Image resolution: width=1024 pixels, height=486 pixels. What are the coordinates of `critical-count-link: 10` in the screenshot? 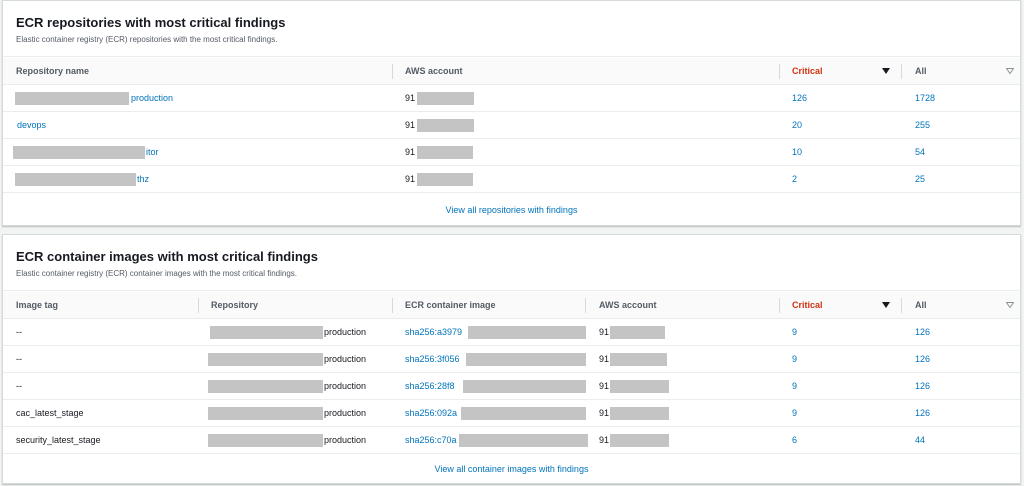 It's located at (797, 152).